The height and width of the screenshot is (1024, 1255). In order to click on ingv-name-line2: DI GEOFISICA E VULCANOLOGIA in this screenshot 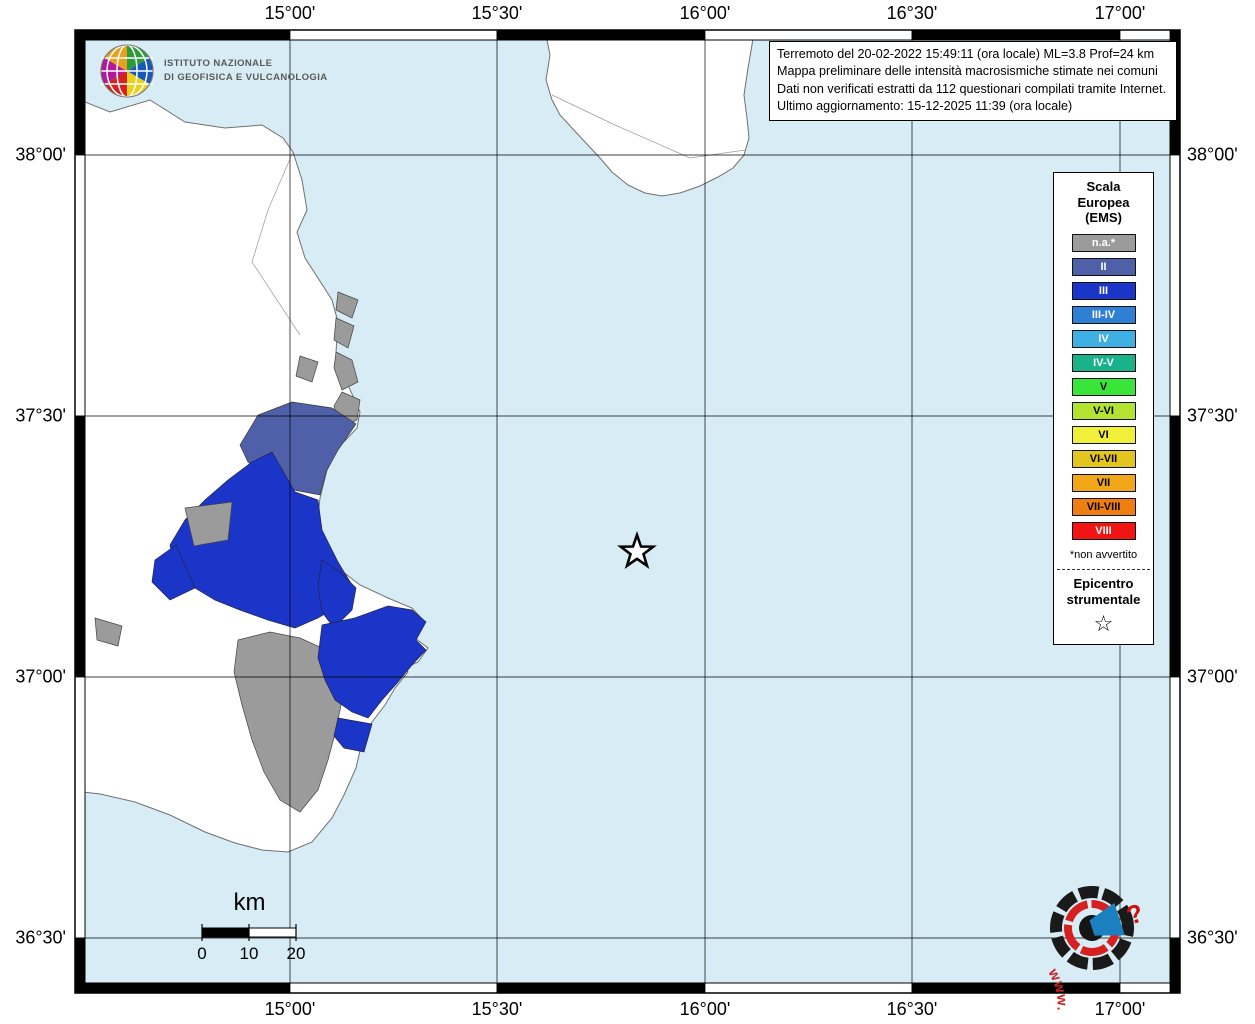, I will do `click(246, 77)`.